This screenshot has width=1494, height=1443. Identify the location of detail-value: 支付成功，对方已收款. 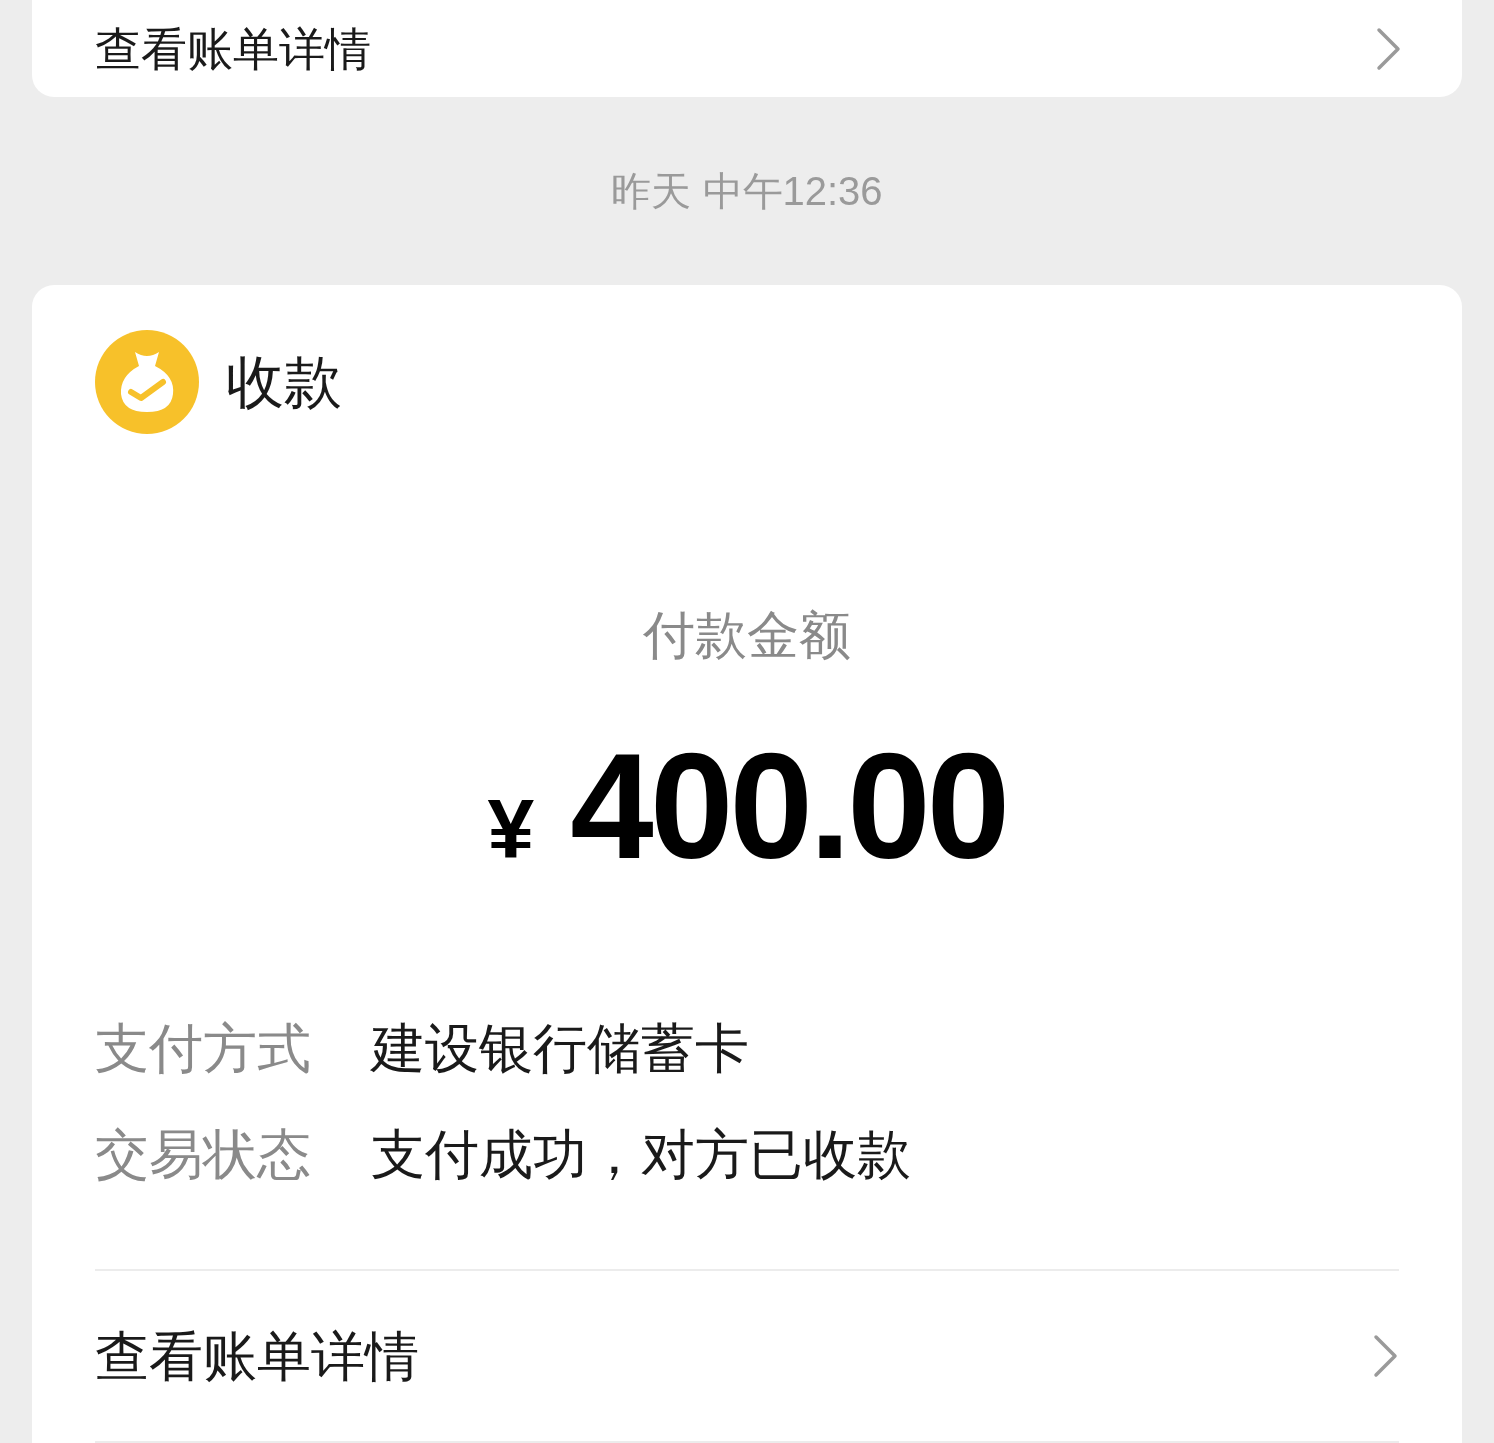
(641, 1154).